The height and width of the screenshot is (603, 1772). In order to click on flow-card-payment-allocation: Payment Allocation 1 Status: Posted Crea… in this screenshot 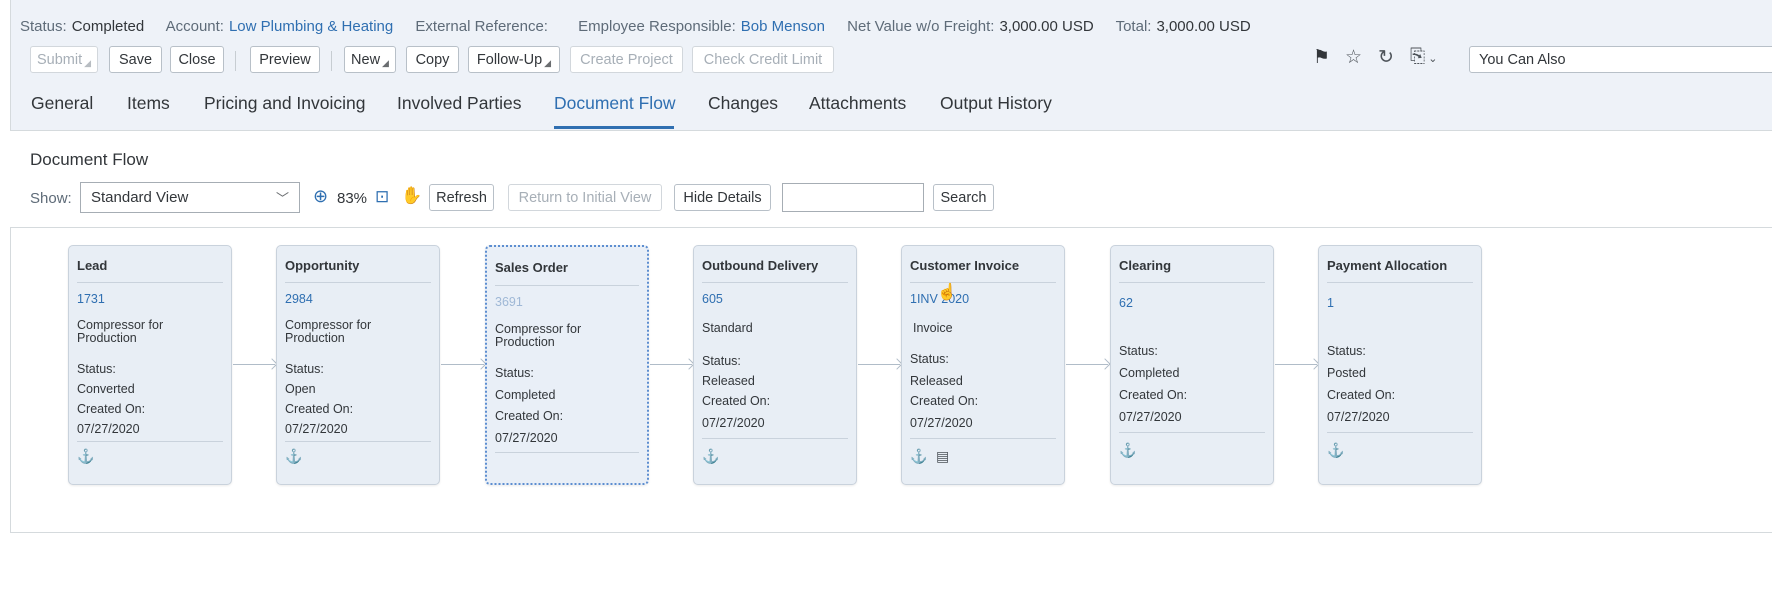, I will do `click(1400, 365)`.